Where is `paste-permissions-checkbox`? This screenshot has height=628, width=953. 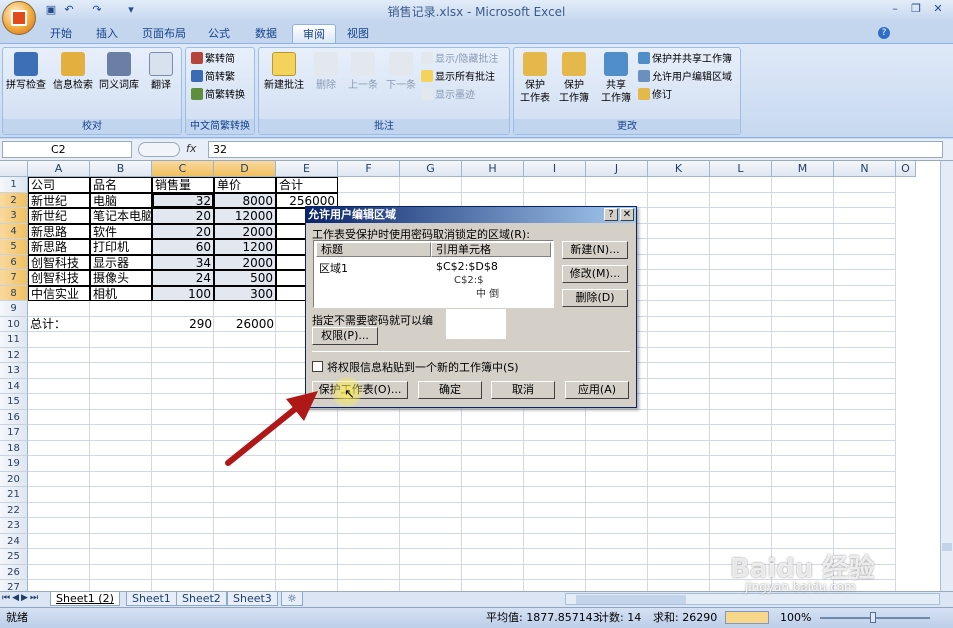
paste-permissions-checkbox is located at coordinates (317, 366).